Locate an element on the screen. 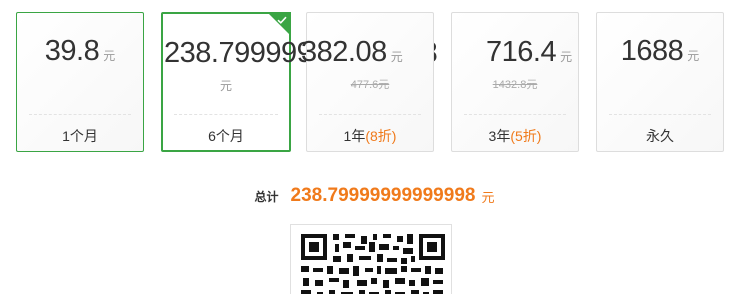  plan-label: 1年(8折) is located at coordinates (370, 136).